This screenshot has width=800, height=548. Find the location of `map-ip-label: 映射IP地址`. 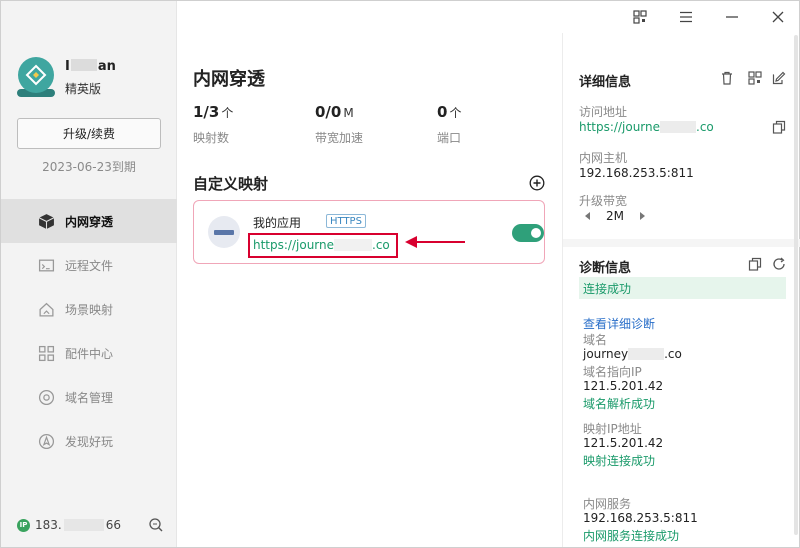

map-ip-label: 映射IP地址 is located at coordinates (612, 429).